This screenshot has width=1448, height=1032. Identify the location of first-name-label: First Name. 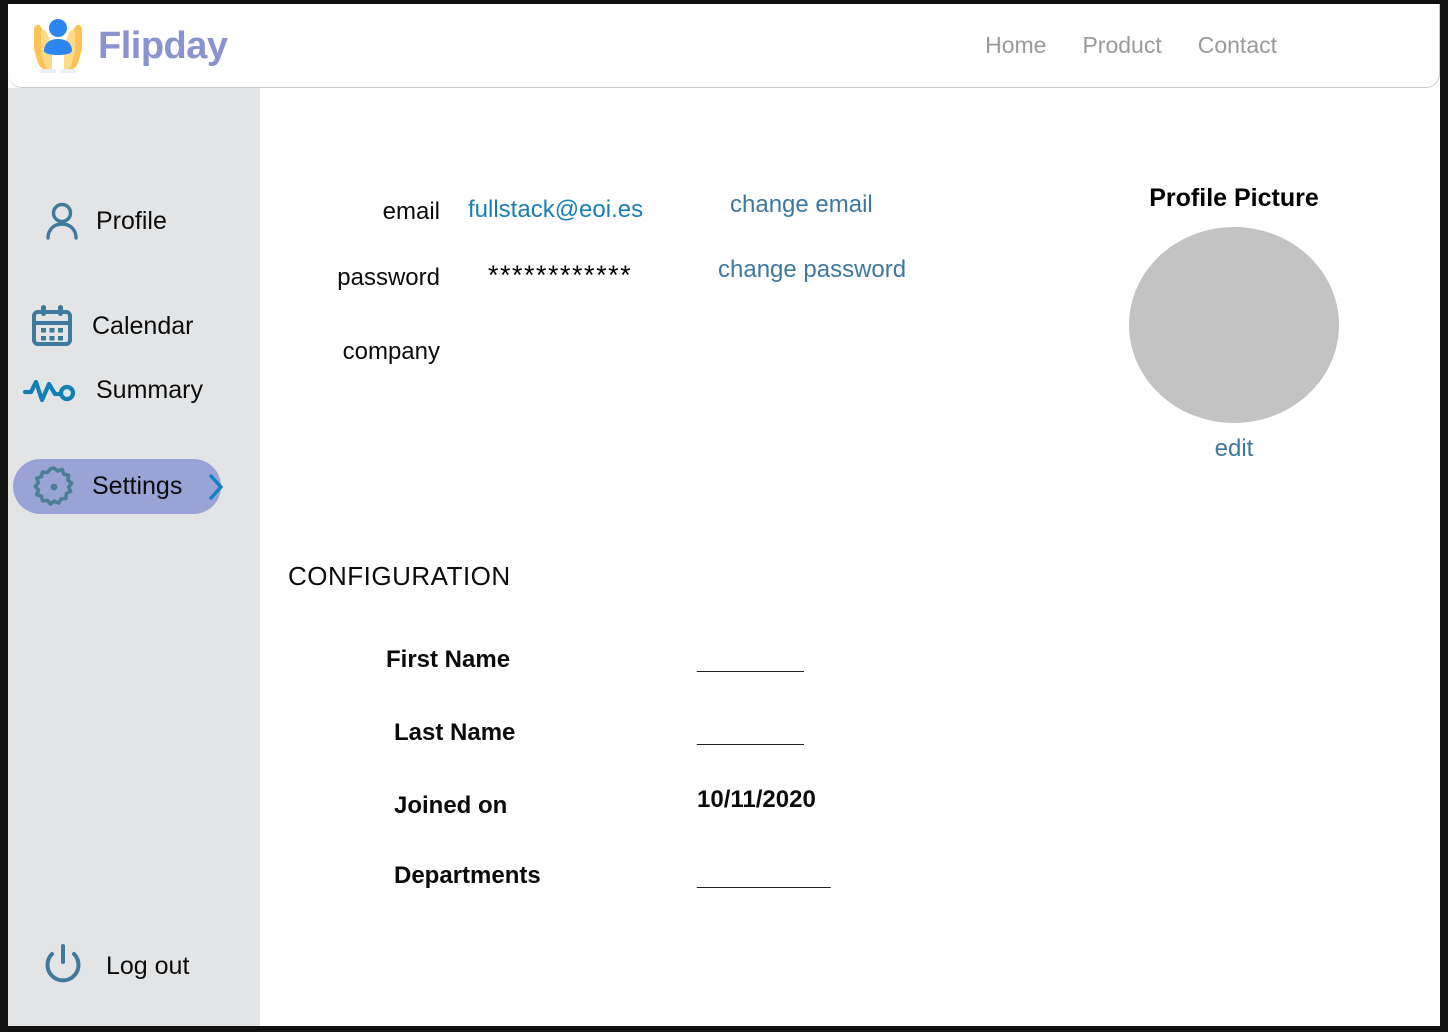
(448, 659).